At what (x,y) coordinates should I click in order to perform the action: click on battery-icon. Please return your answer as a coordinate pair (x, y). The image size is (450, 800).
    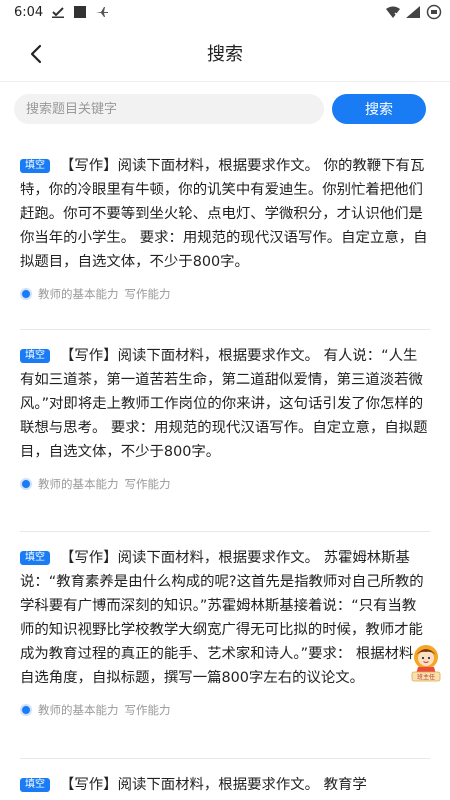
    Looking at the image, I should click on (434, 12).